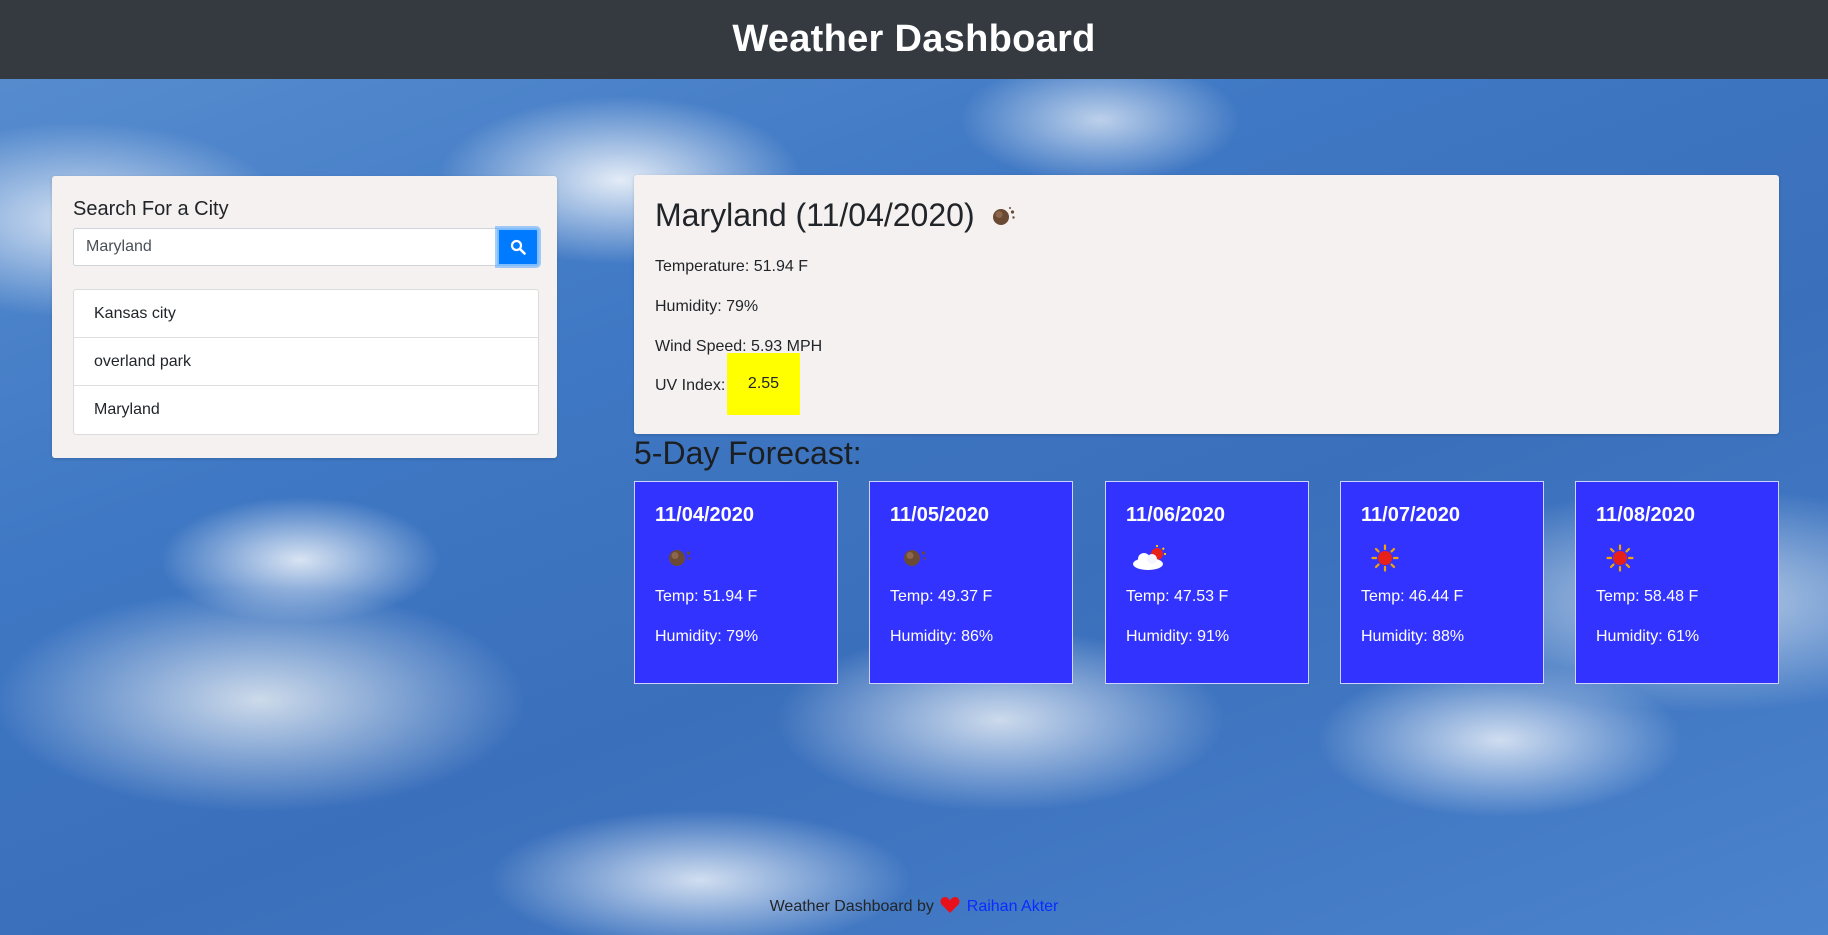 This screenshot has width=1828, height=935. What do you see at coordinates (851, 906) in the screenshot?
I see `footer-text: Weather Dashboard by` at bounding box center [851, 906].